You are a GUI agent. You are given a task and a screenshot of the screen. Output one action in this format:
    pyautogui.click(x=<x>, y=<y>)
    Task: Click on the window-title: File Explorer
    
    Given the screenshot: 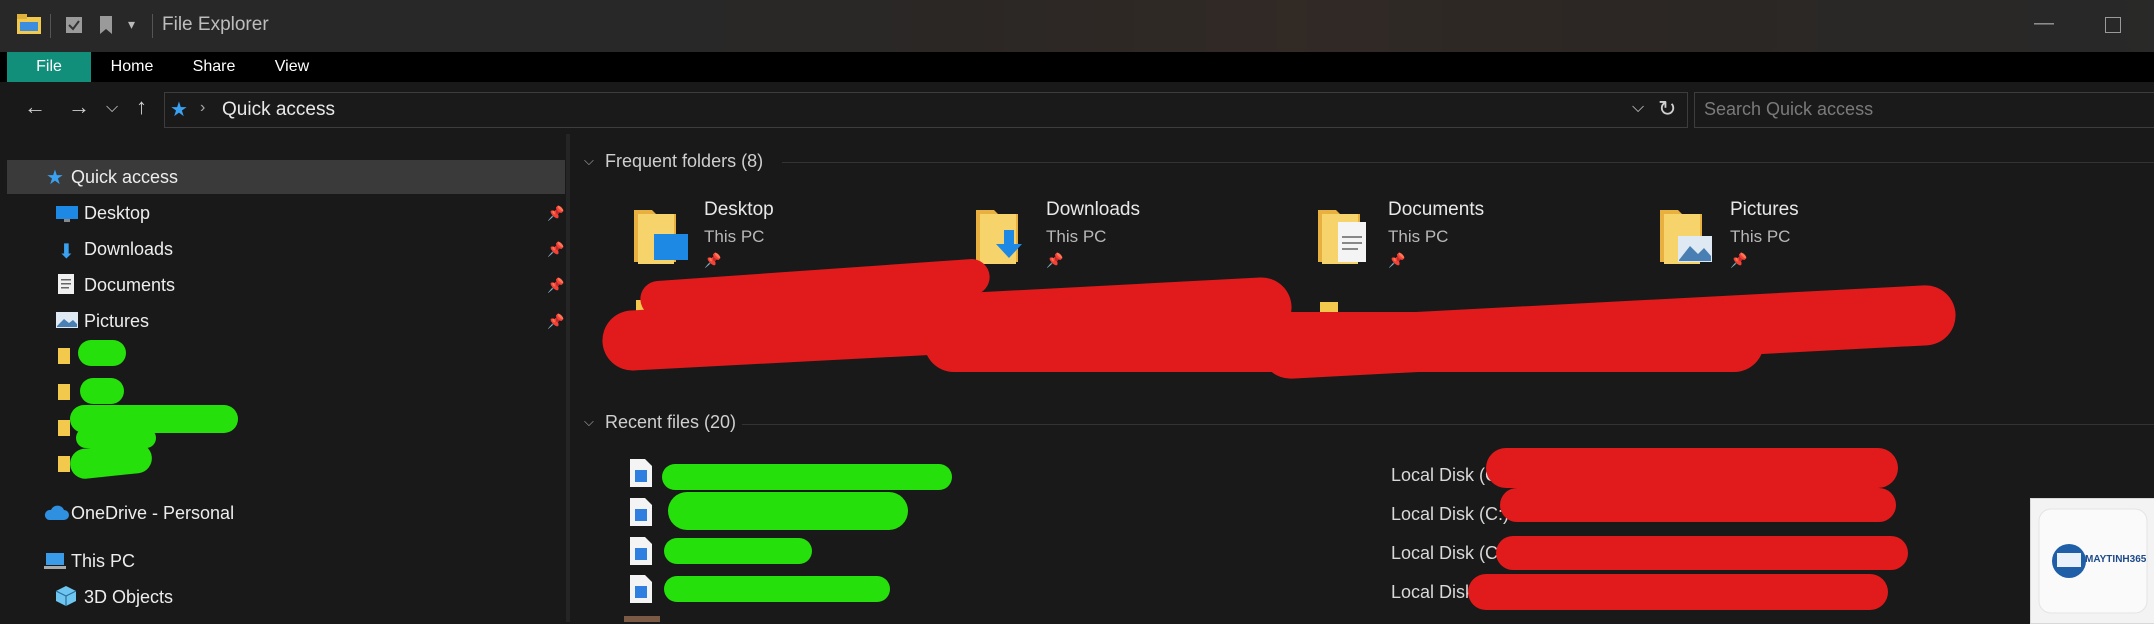 What is the action you would take?
    pyautogui.click(x=215, y=24)
    